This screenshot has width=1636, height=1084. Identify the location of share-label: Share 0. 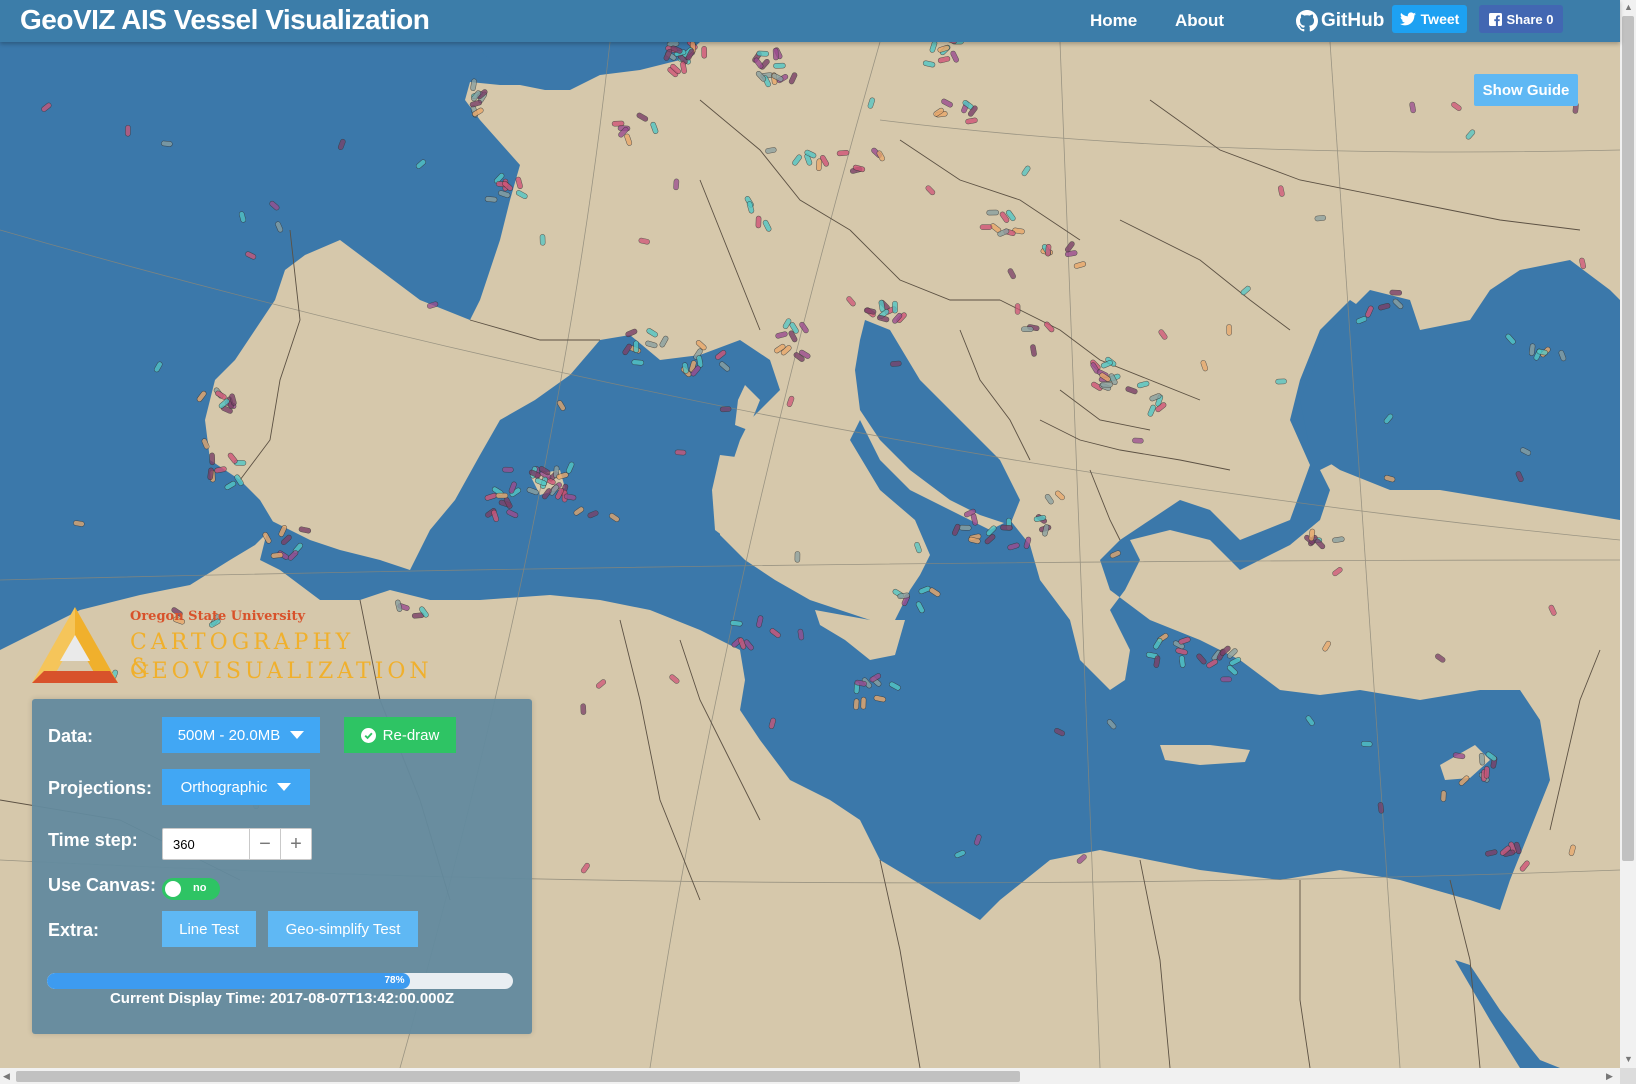
(1530, 19).